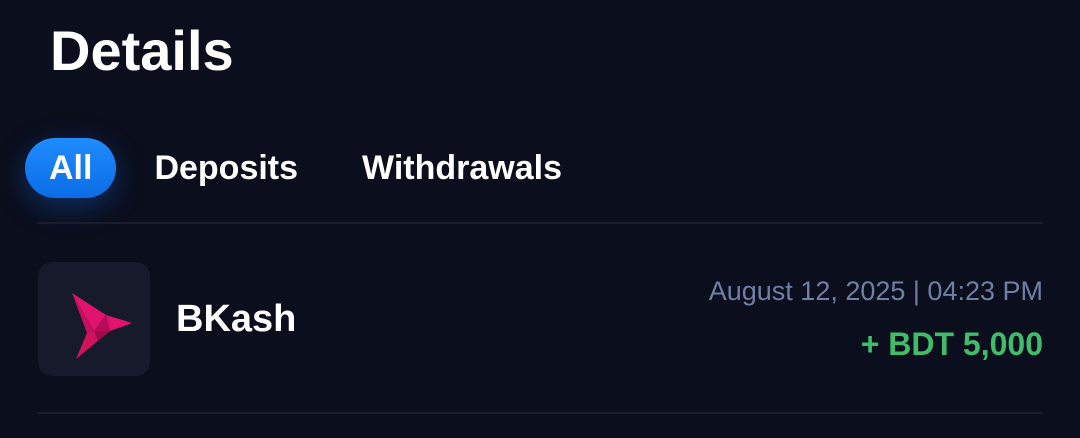  What do you see at coordinates (226, 168) in the screenshot?
I see `tab-deposits: Deposits` at bounding box center [226, 168].